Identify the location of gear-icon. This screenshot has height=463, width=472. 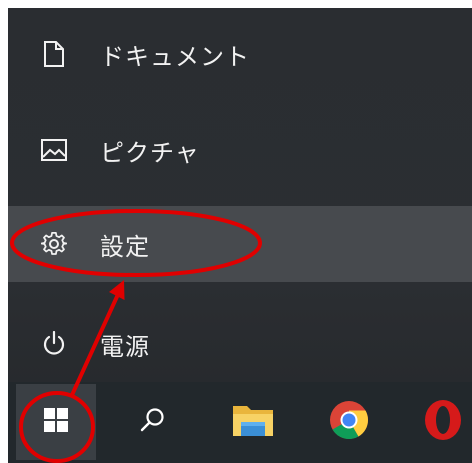
(54, 244).